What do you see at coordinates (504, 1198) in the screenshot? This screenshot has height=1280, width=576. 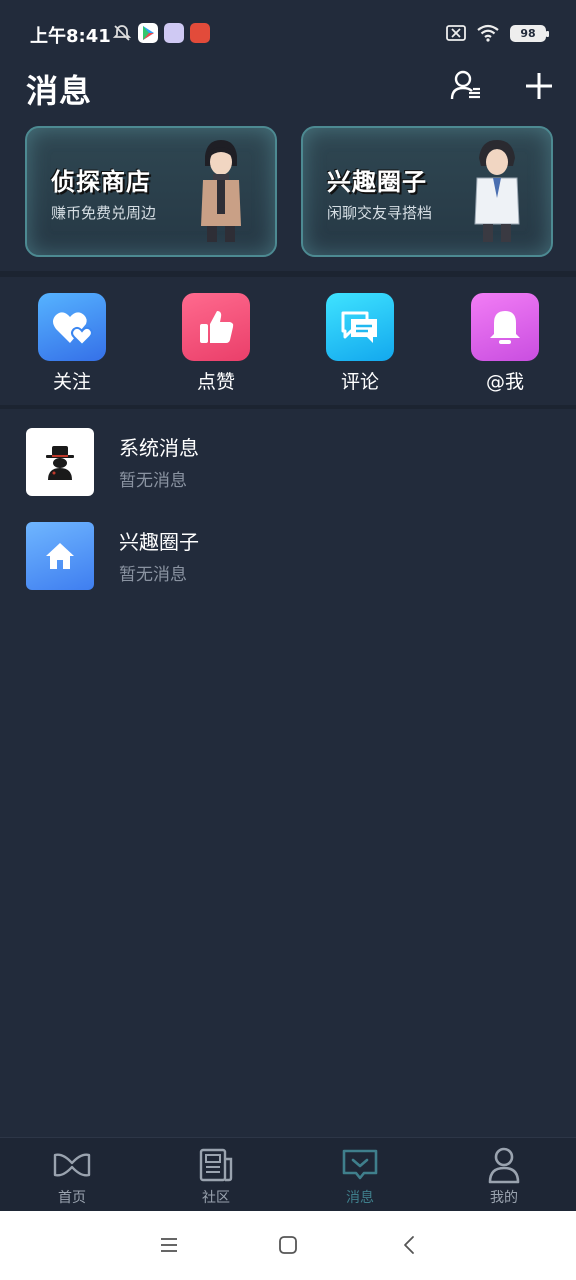 I see `tab-label: 我的` at bounding box center [504, 1198].